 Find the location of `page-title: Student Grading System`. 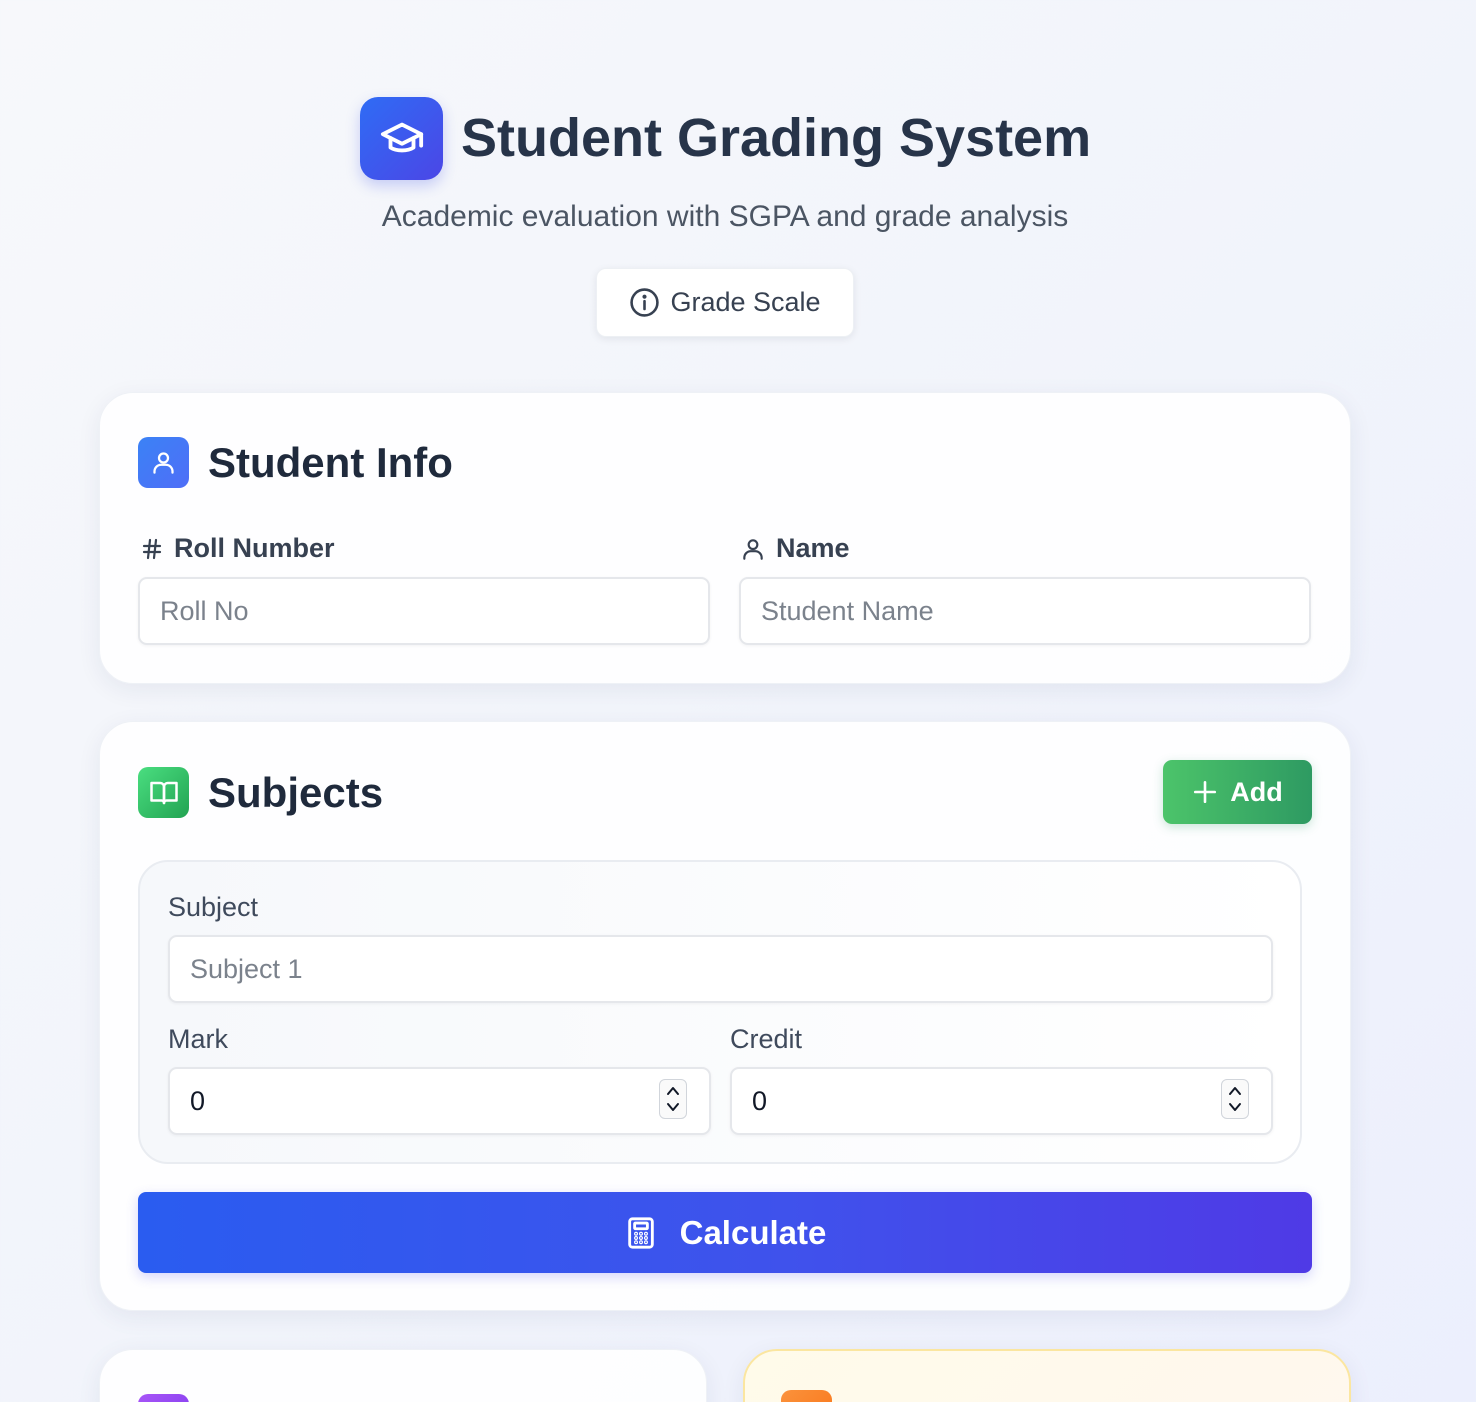

page-title: Student Grading System is located at coordinates (776, 138).